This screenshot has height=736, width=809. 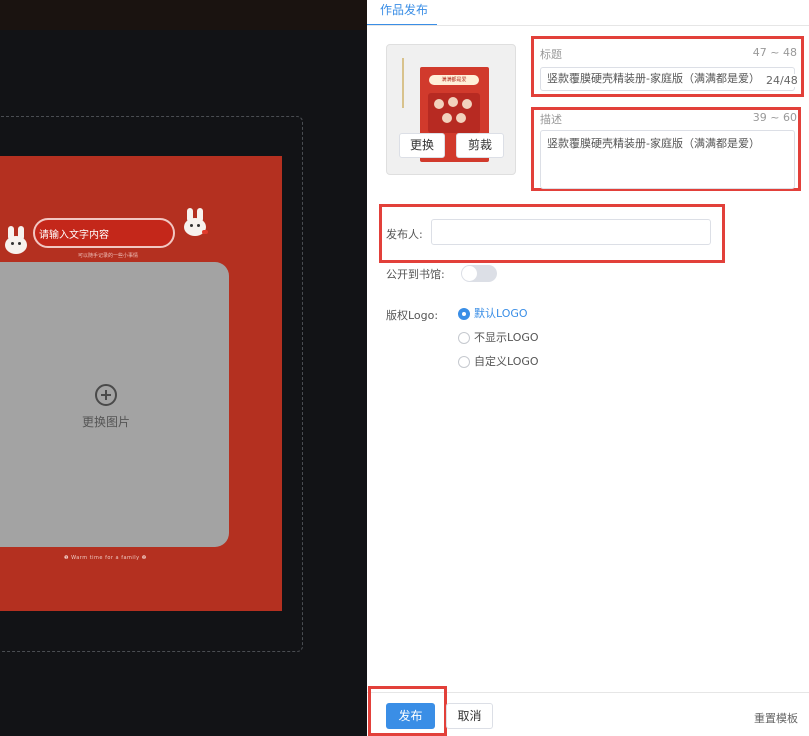 I want to click on title-input: 竖款覆膜硬壳精装册-家庭版（满满都是爱）, so click(x=667, y=79).